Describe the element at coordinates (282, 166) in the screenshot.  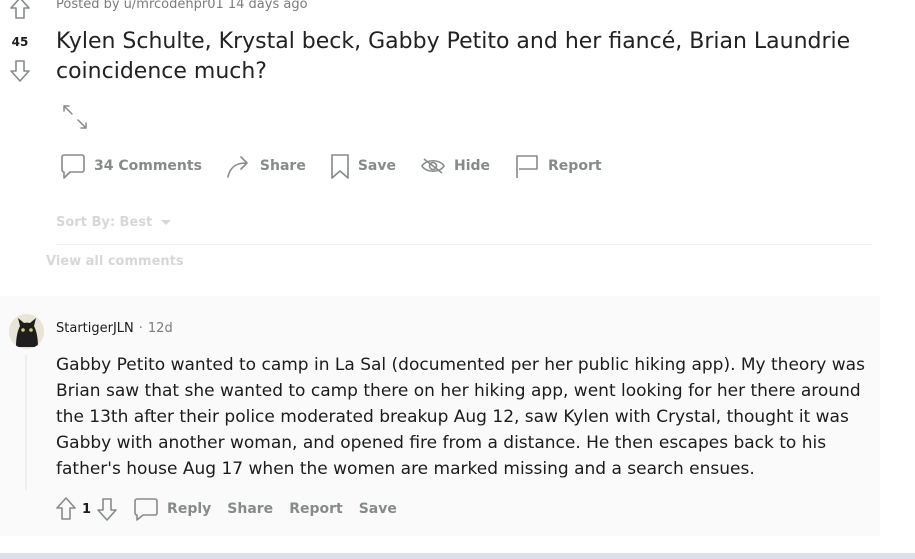
I see `share-label: Share` at that location.